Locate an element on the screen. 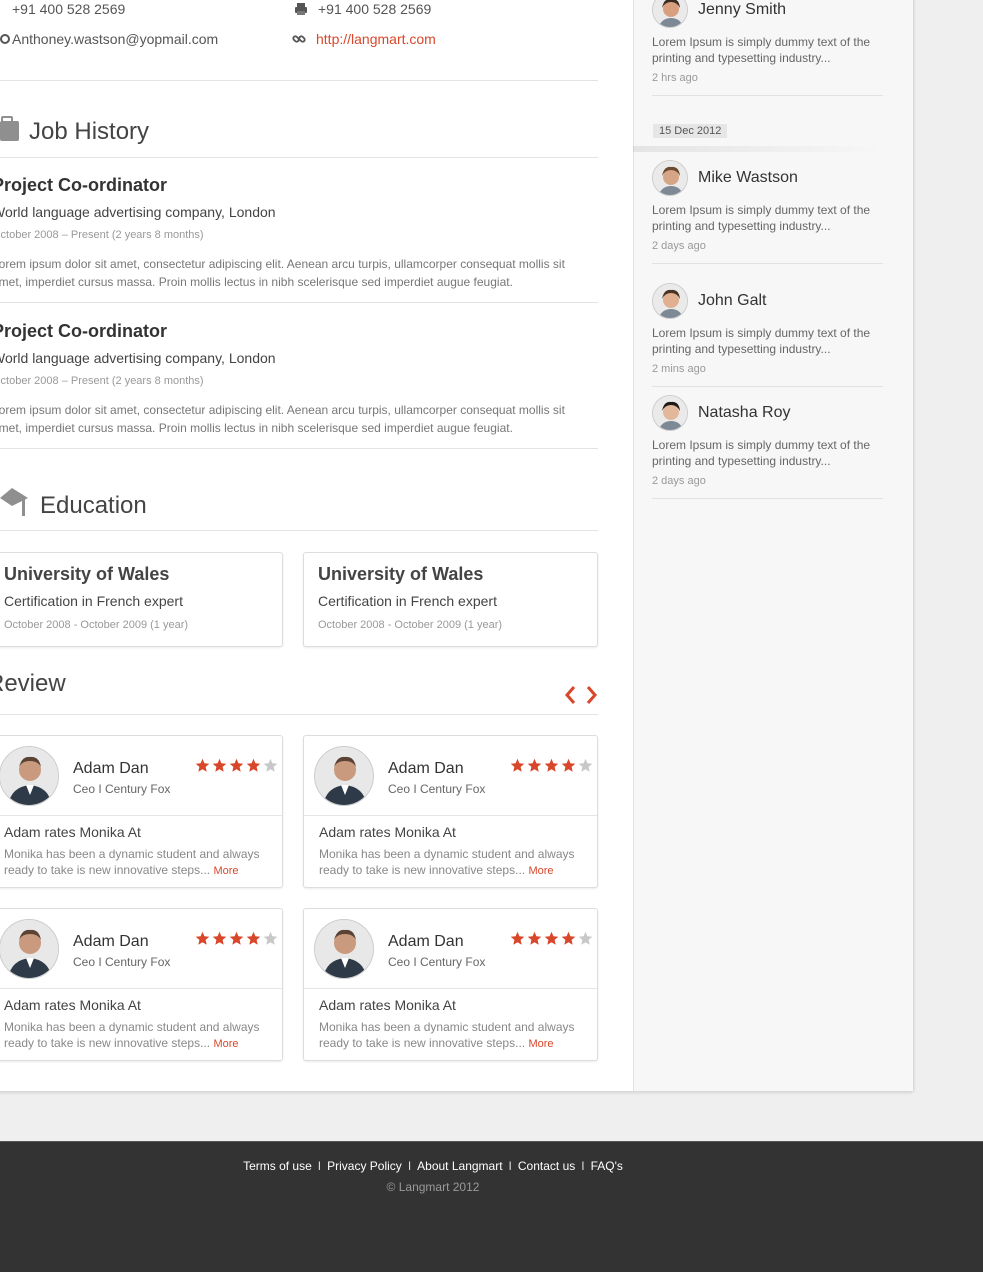 The image size is (983, 1272). review-heading: Review is located at coordinates (33, 684).